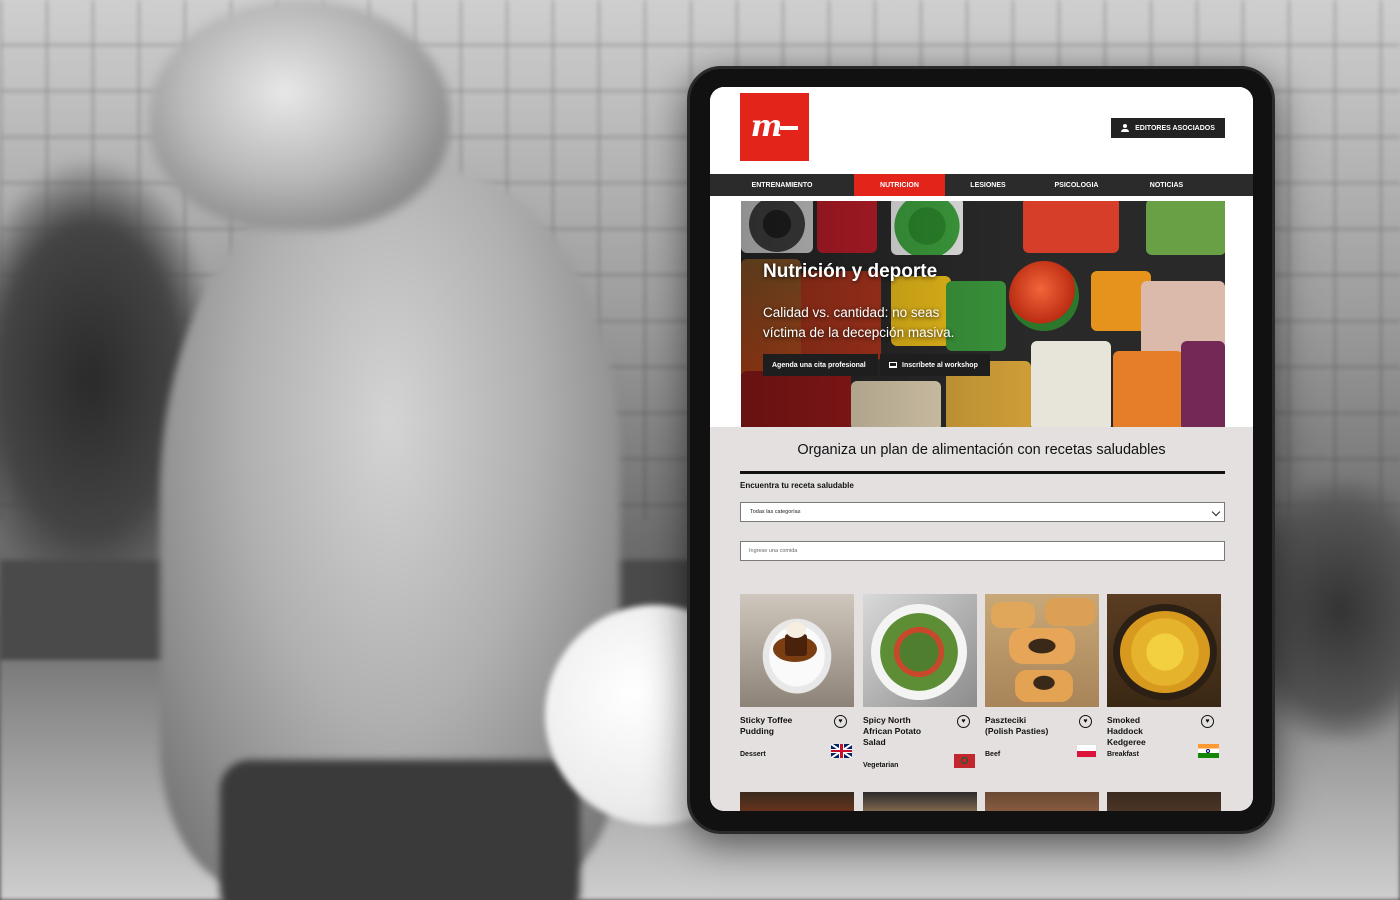 This screenshot has height=900, width=1400. Describe the element at coordinates (1086, 751) in the screenshot. I see `poland-flag-icon` at that location.